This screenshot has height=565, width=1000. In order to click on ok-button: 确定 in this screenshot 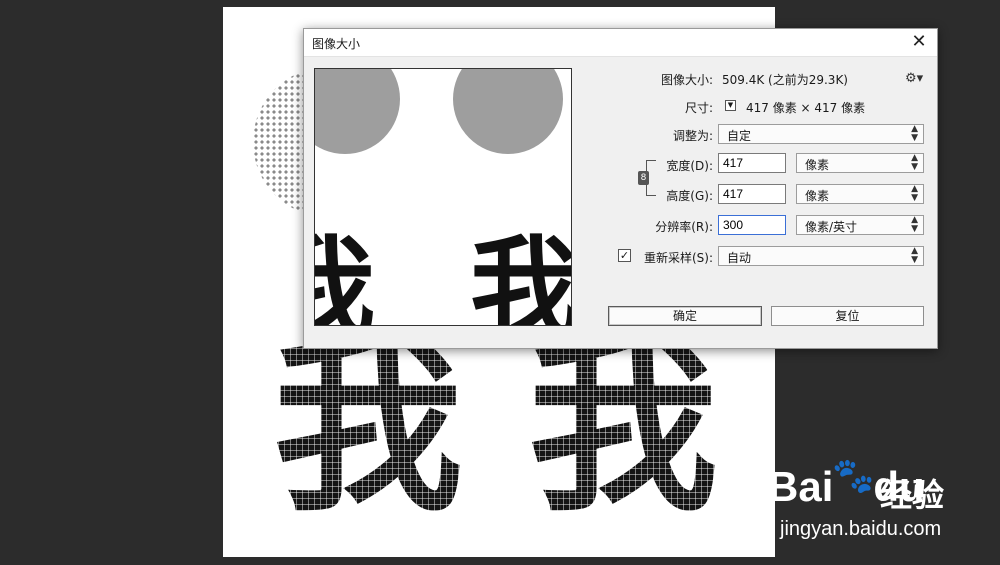, I will do `click(685, 316)`.